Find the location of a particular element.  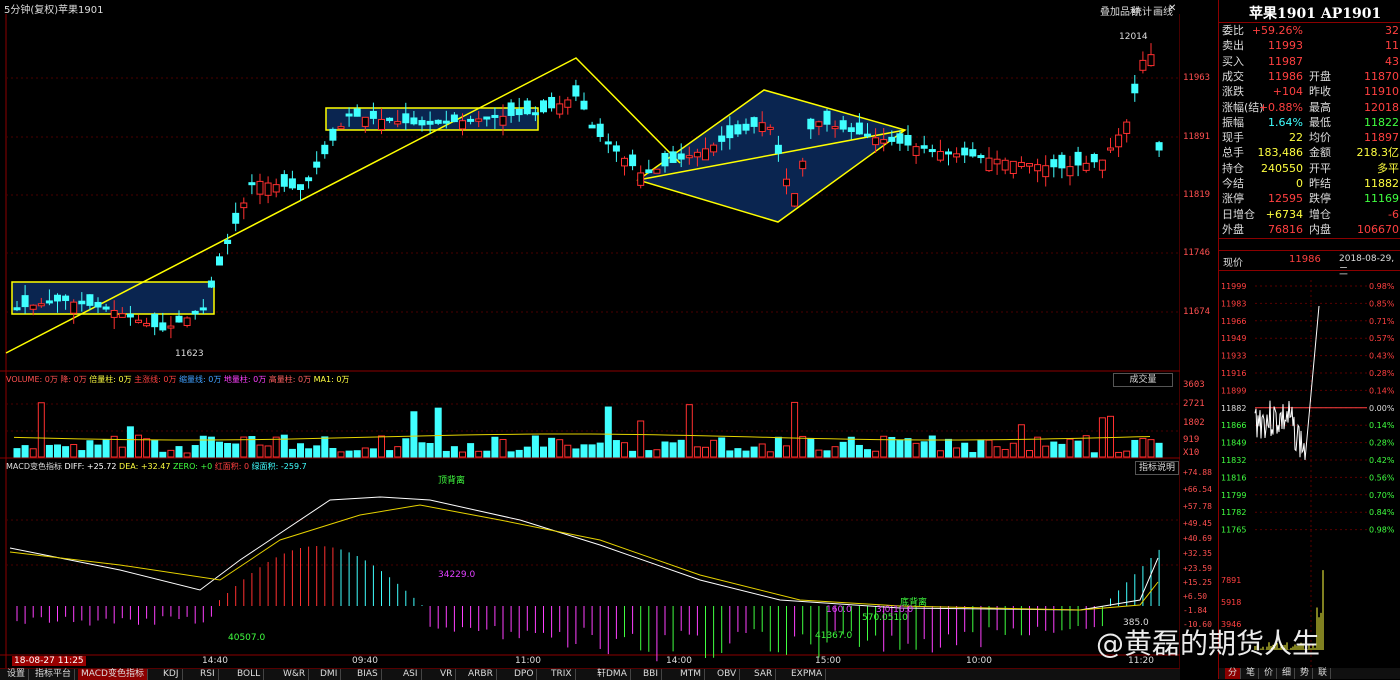

intraday-pct-tick: 0.98% is located at coordinates (1382, 530).